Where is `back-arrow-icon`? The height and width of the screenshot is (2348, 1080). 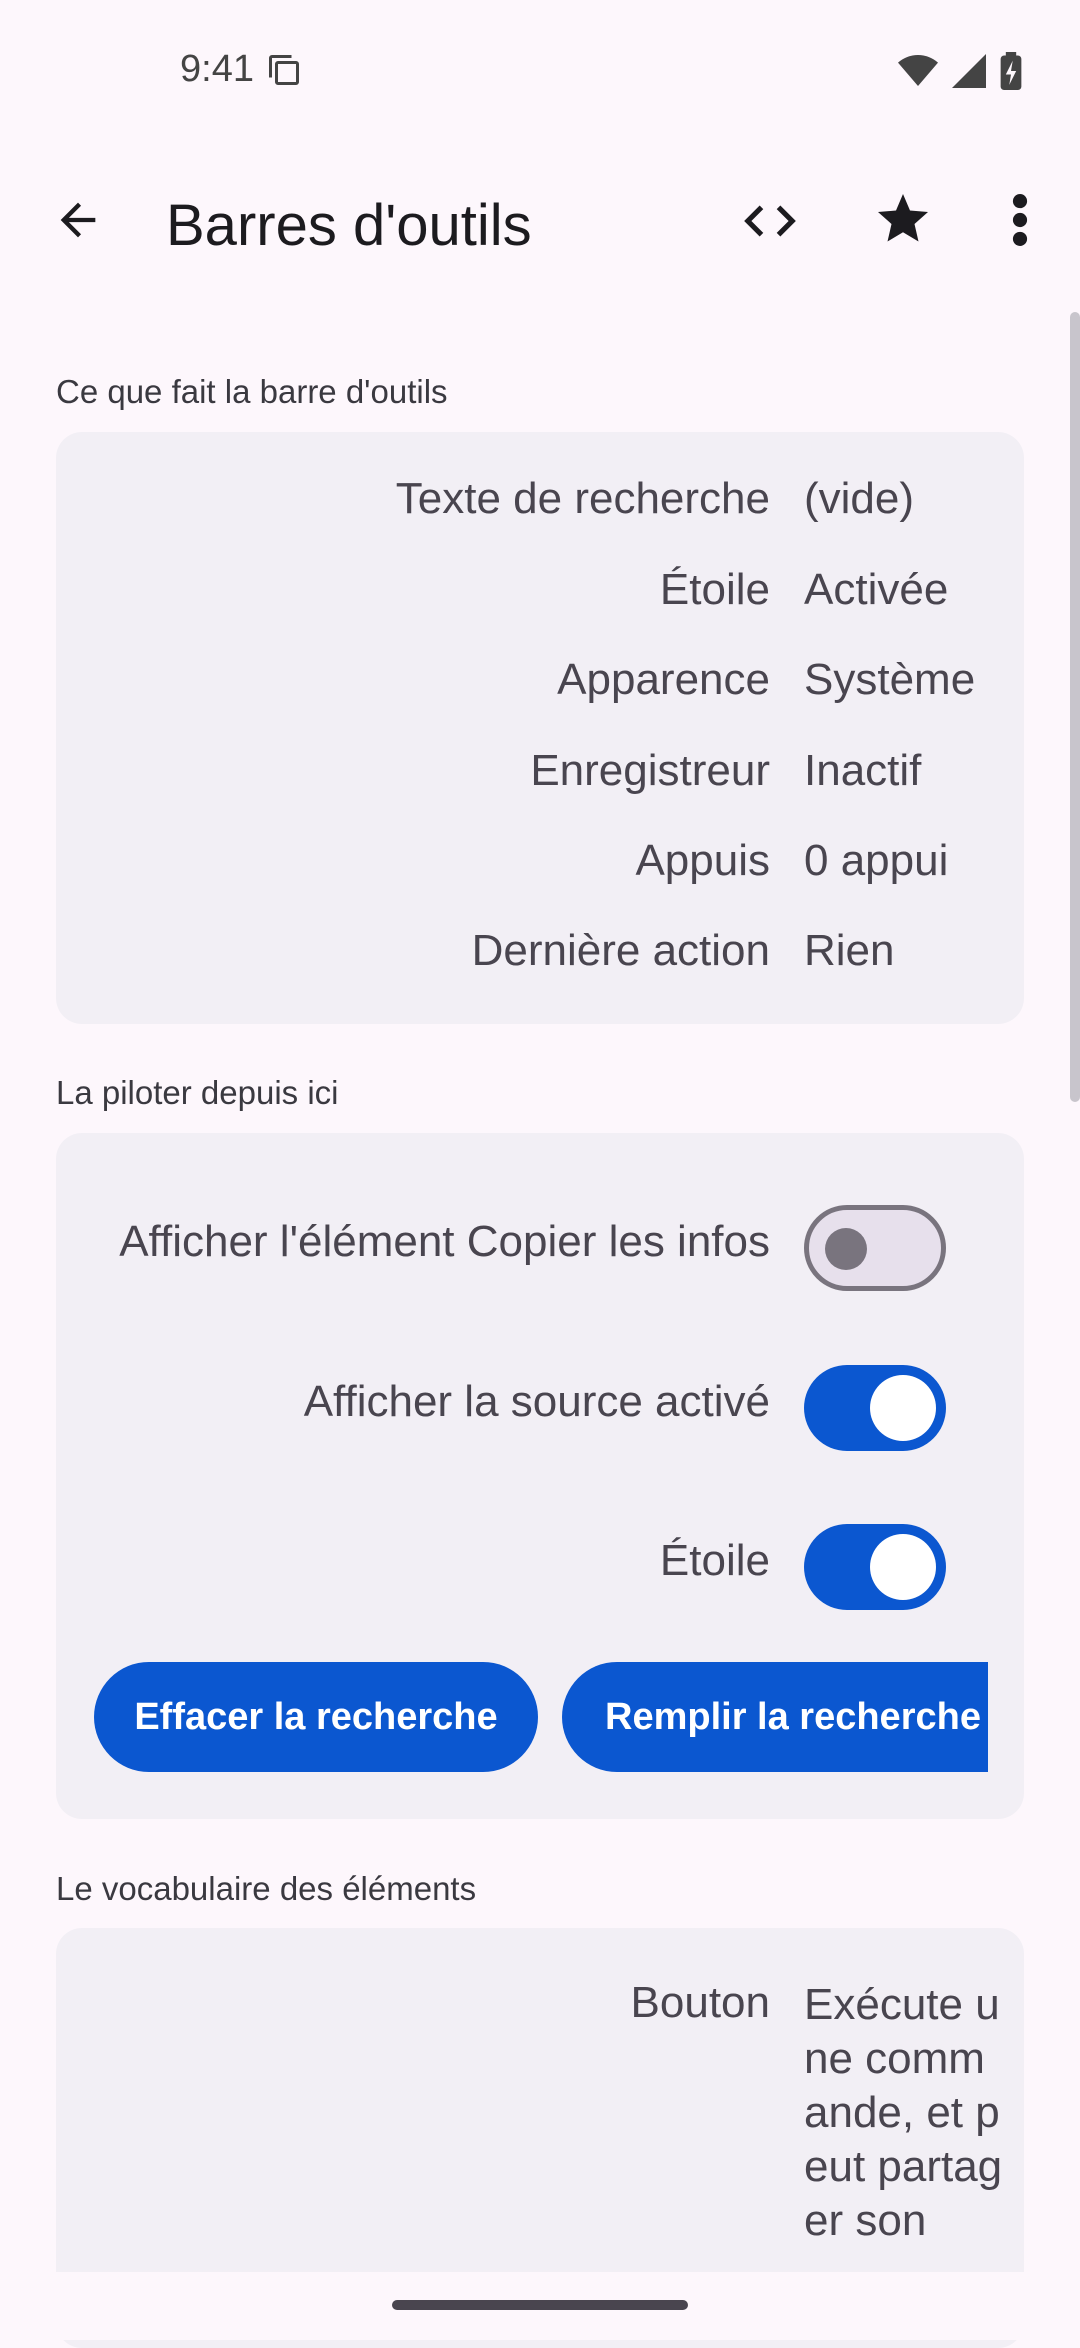
back-arrow-icon is located at coordinates (78, 222).